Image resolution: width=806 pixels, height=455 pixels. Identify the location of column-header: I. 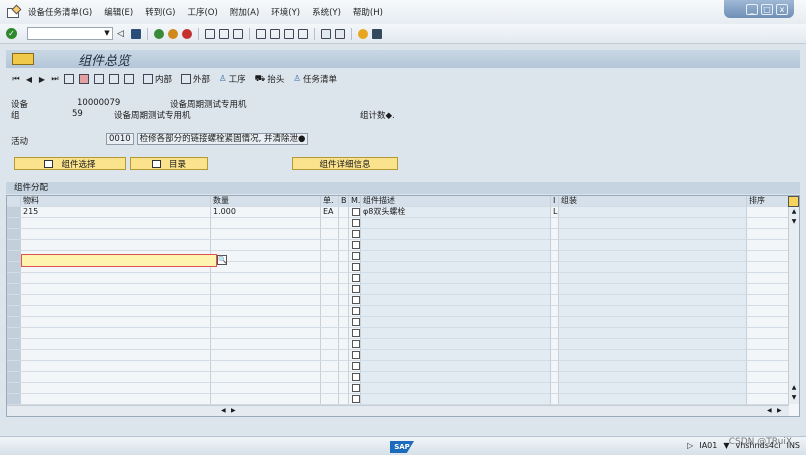
(555, 201).